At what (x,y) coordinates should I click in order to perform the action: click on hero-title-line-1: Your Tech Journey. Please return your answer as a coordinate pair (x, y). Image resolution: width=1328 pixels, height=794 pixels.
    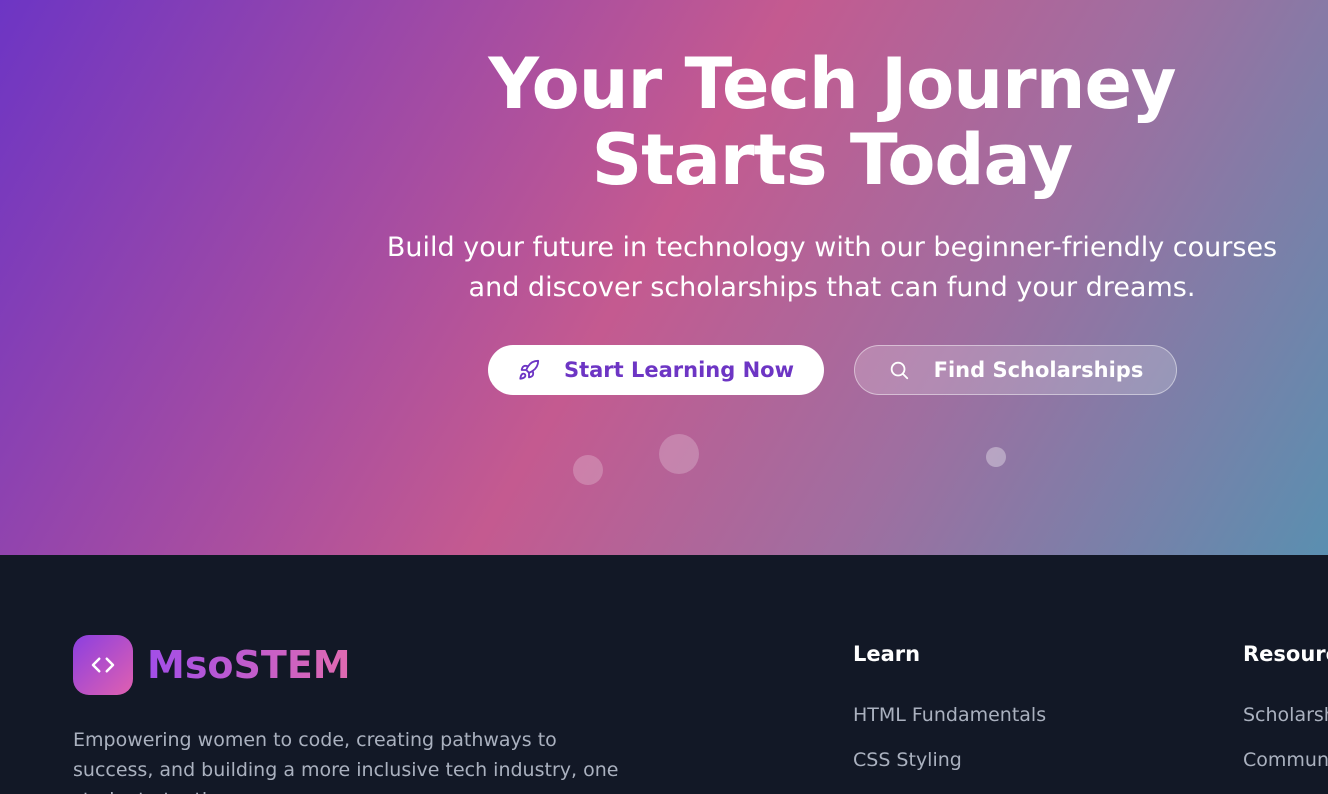
    Looking at the image, I should click on (832, 84).